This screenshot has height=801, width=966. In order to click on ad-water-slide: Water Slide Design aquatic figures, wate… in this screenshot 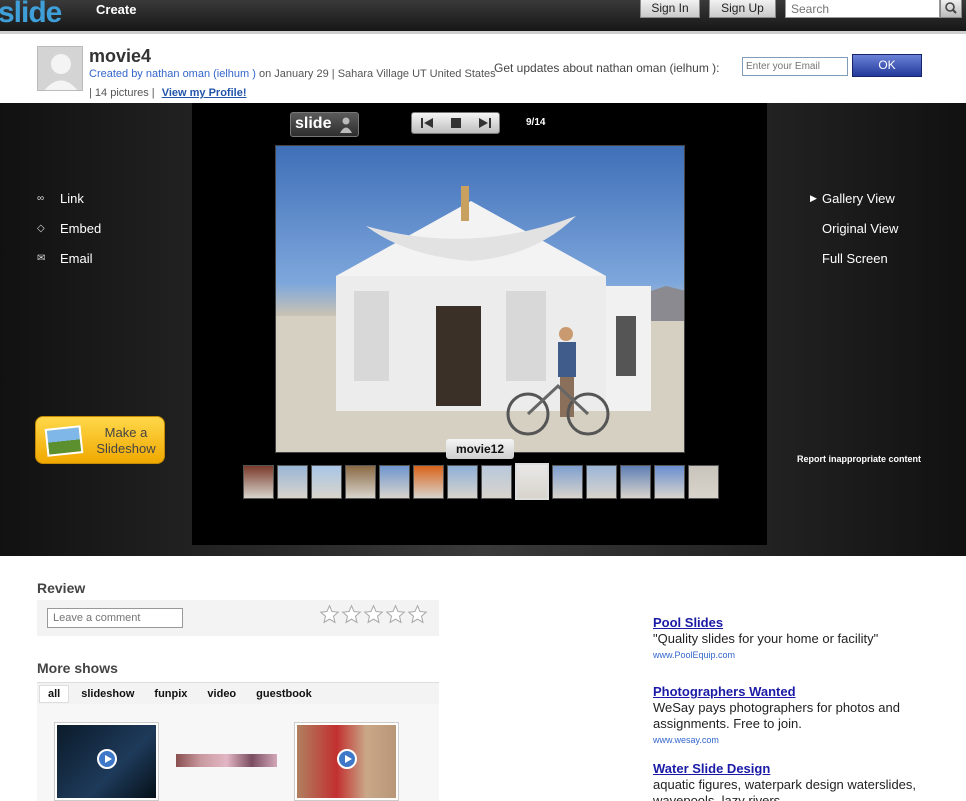, I will do `click(803, 781)`.